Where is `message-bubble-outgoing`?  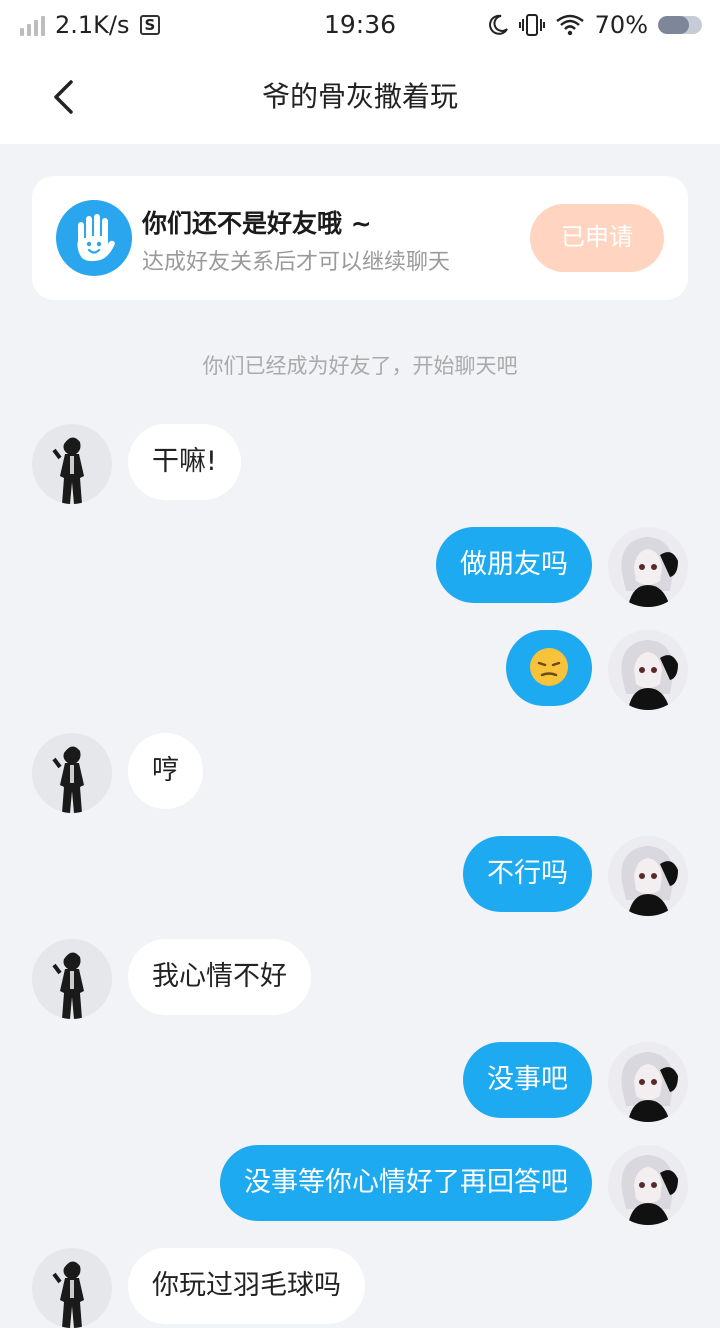
message-bubble-outgoing is located at coordinates (549, 668).